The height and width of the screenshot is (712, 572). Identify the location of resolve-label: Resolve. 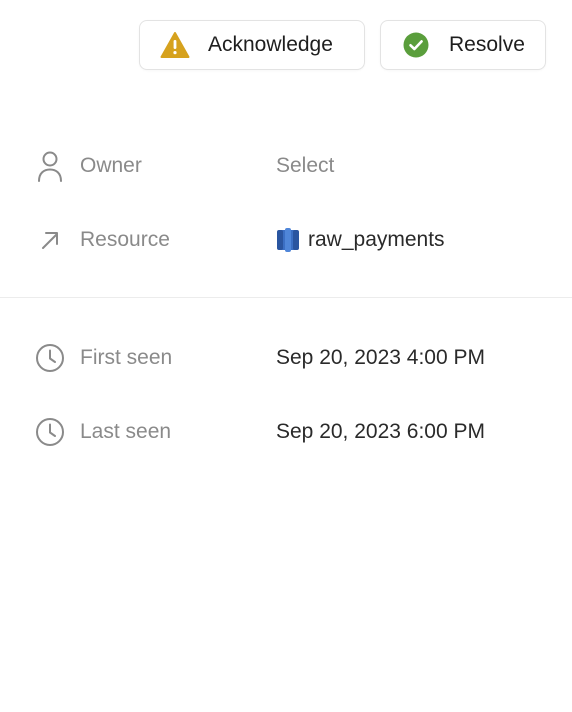
(487, 44).